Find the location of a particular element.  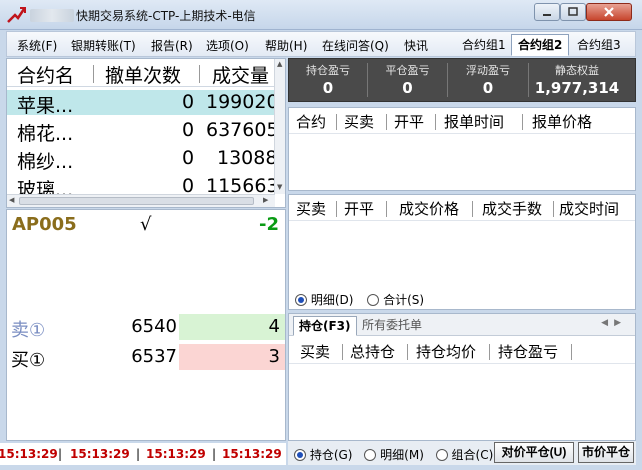

column-order-price: 报单价格 is located at coordinates (562, 121).